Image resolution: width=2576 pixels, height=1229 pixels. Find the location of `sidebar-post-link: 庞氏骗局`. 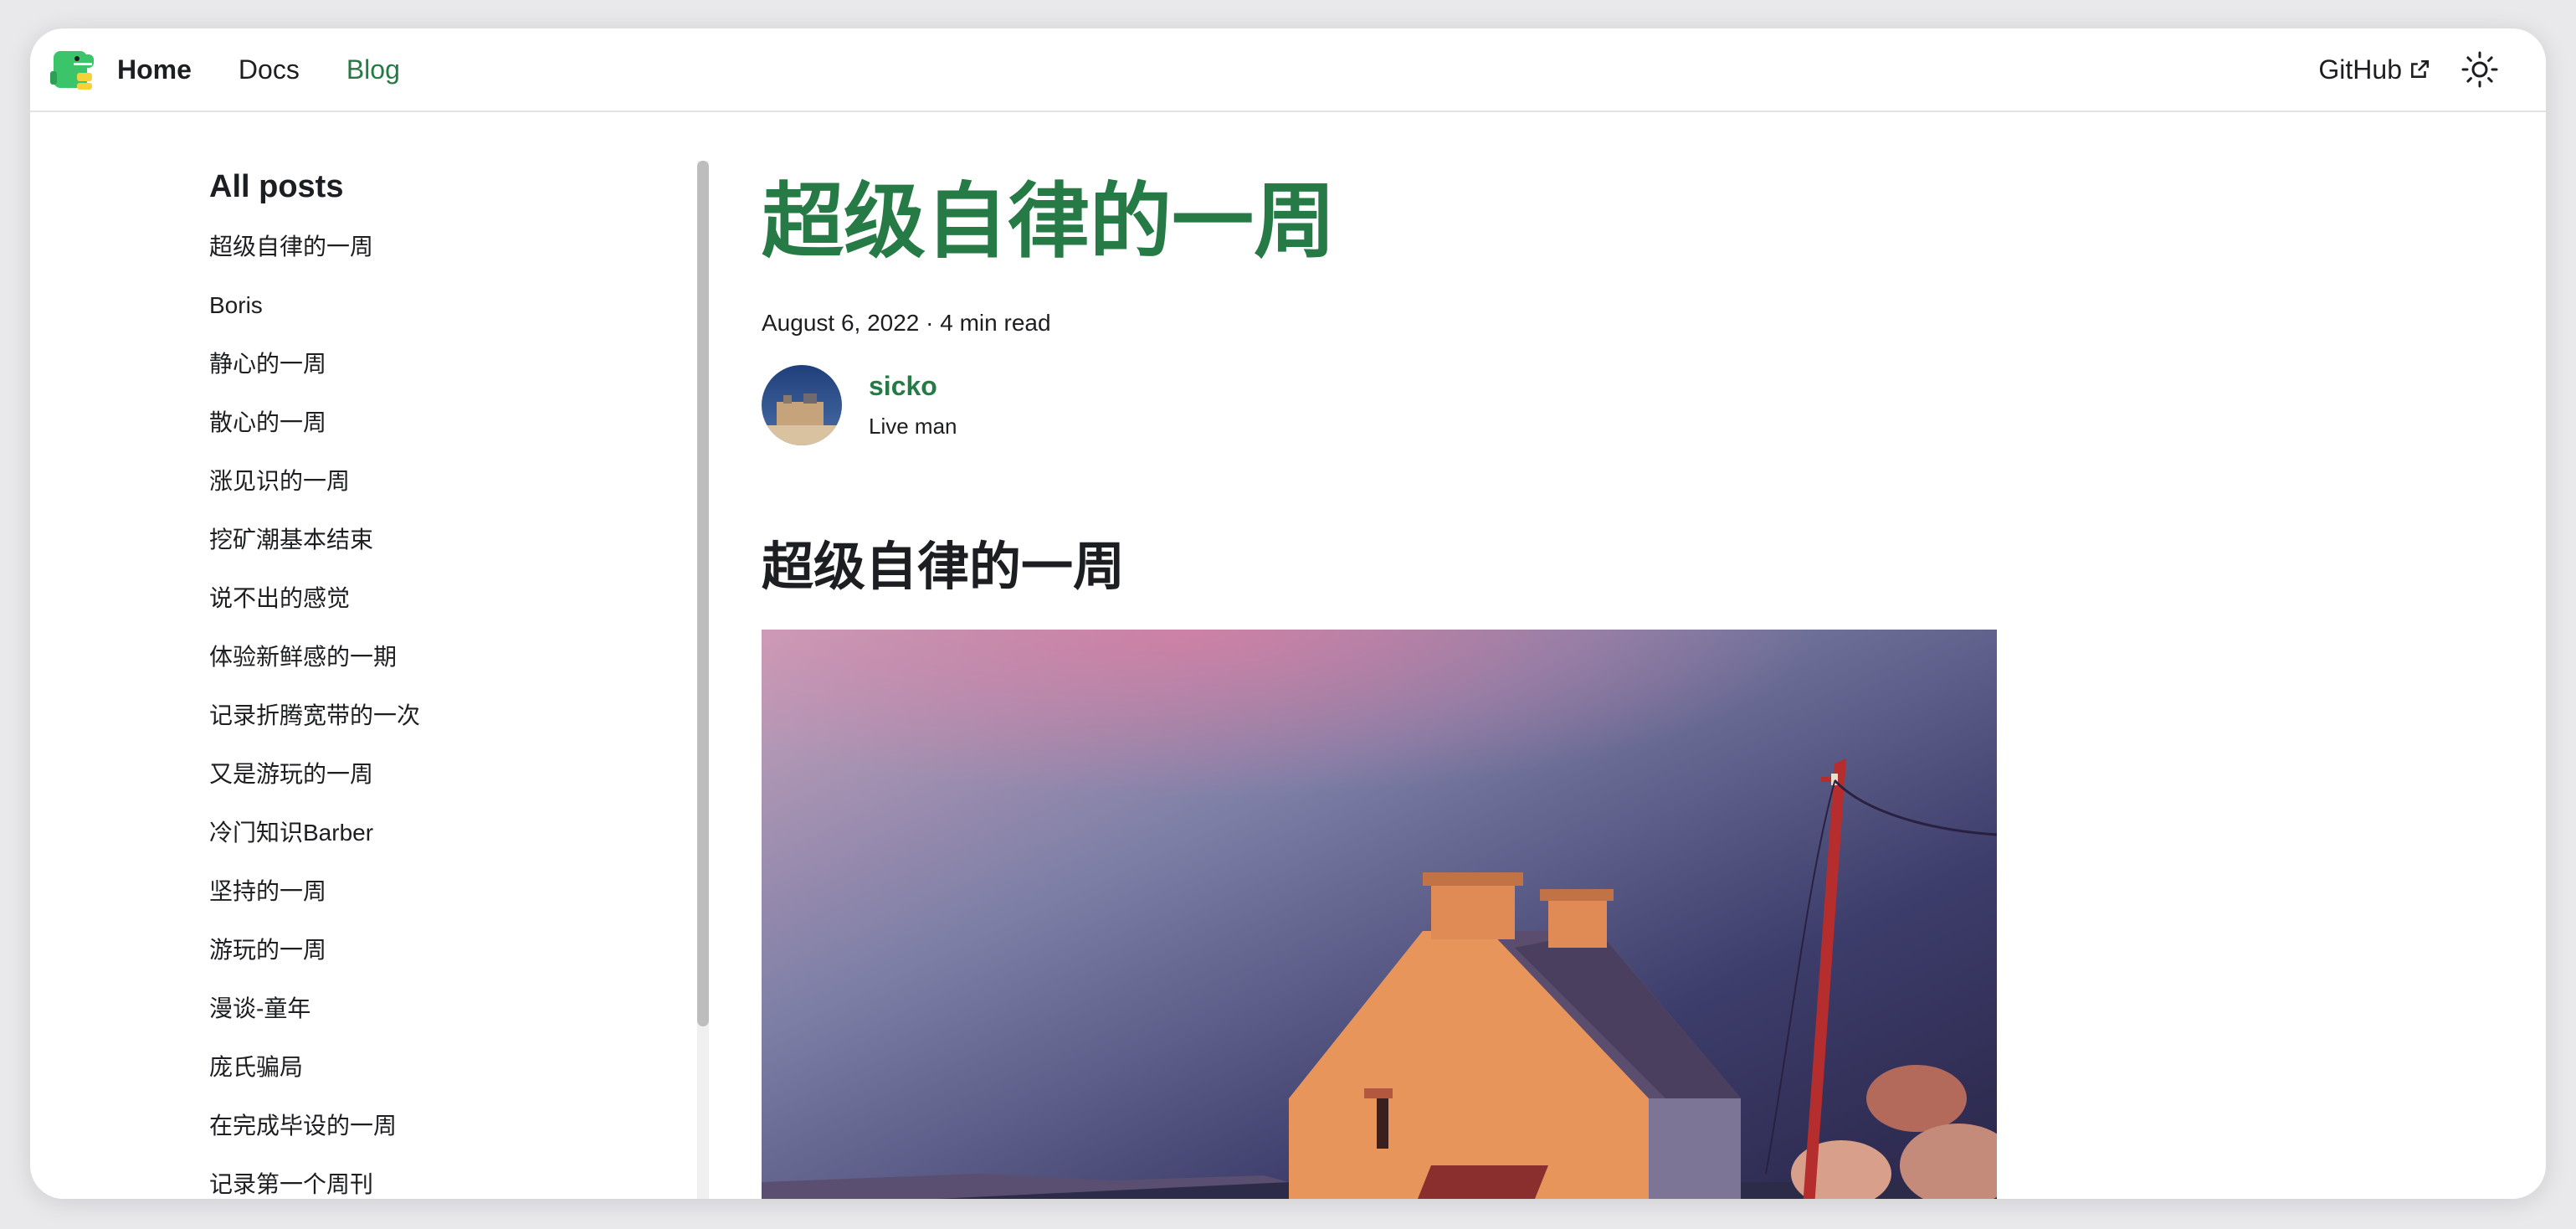

sidebar-post-link: 庞氏骗局 is located at coordinates (443, 1078).